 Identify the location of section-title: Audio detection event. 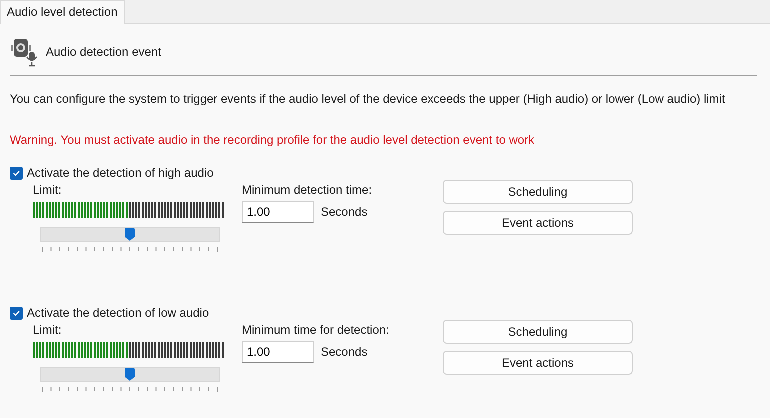
(104, 52).